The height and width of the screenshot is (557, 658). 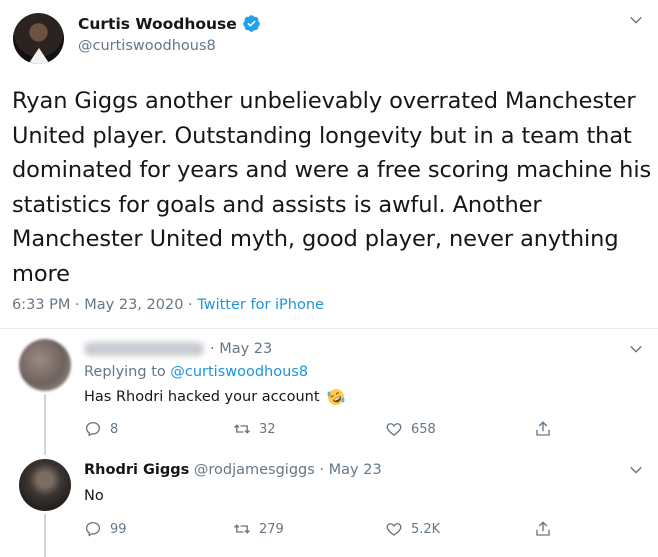 I want to click on author-display-name: Curtis Woodhouse, so click(x=157, y=24).